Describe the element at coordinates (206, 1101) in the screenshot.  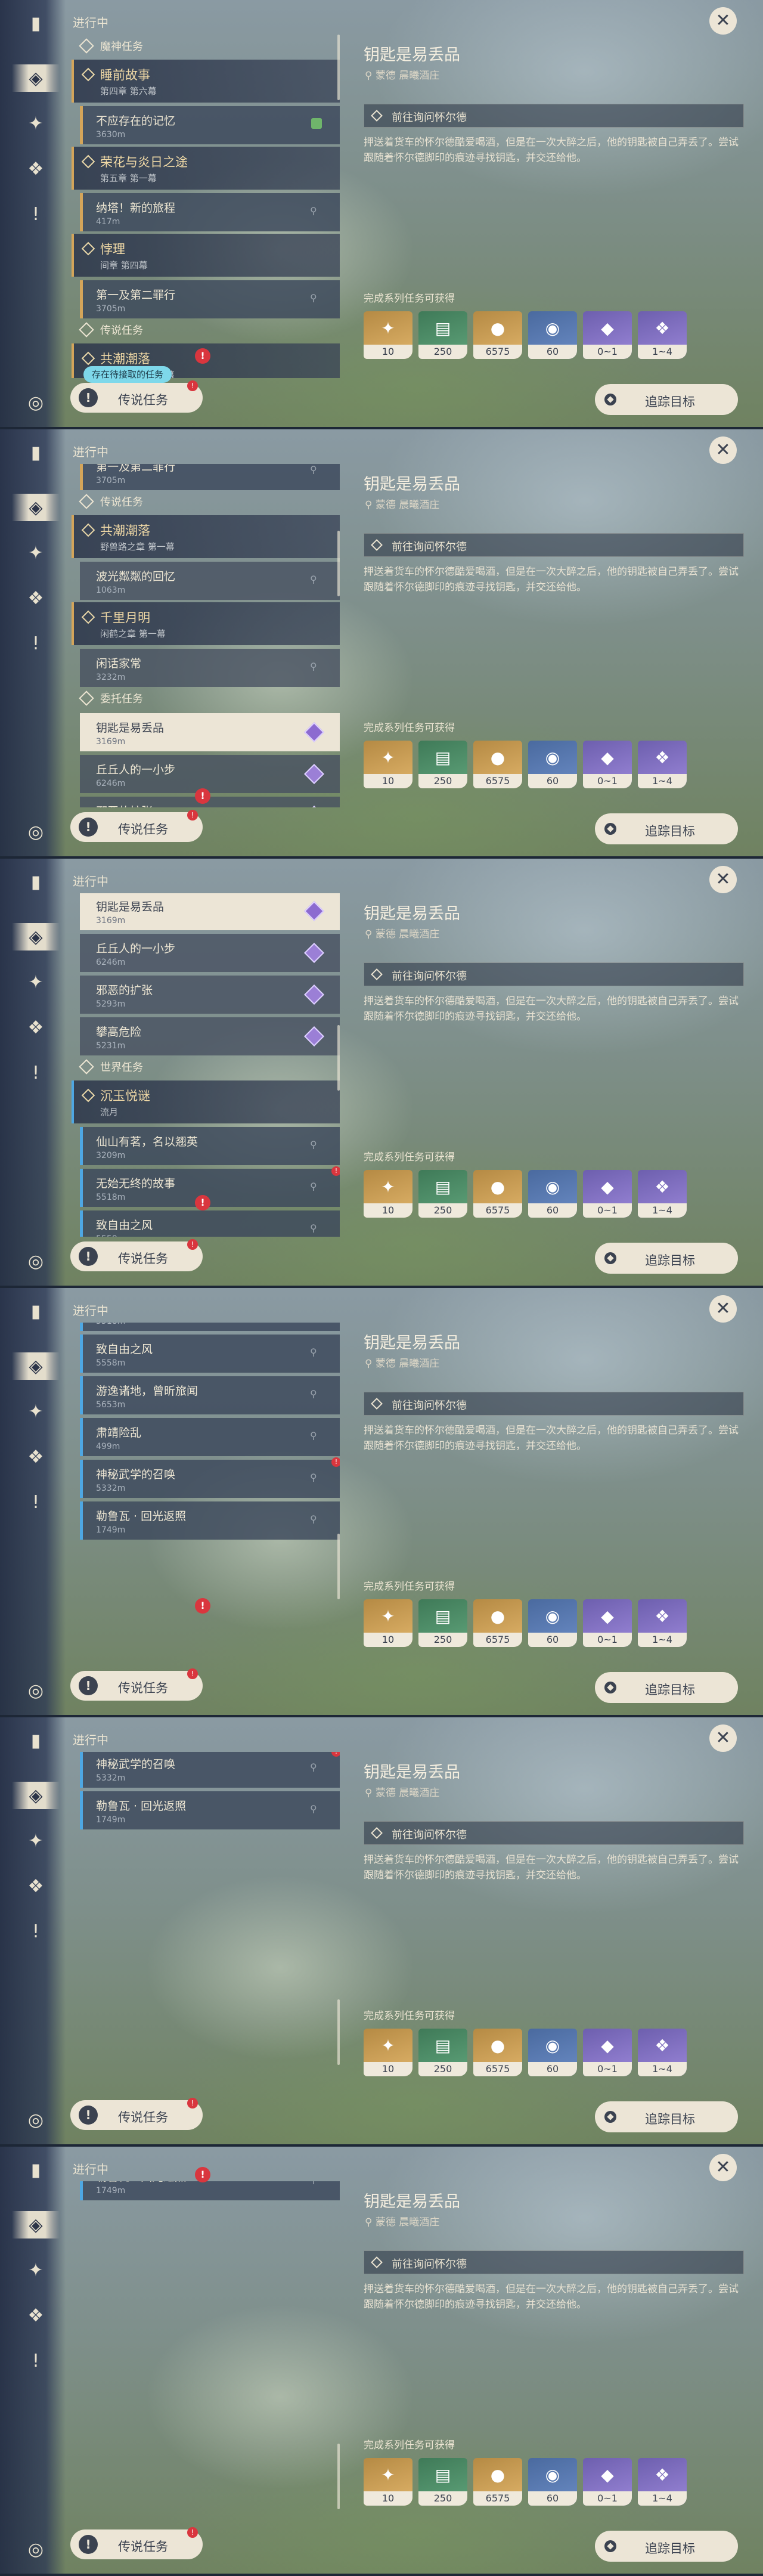
I see `chapter-header: 沉玉悦谜 流月` at that location.